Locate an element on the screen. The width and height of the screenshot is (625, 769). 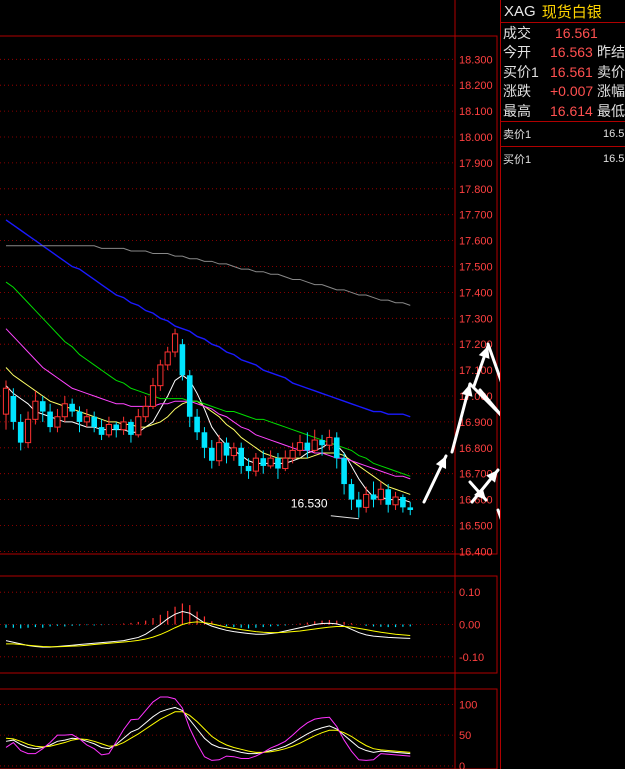
quote-row: 成交 16.561 is located at coordinates (563, 33).